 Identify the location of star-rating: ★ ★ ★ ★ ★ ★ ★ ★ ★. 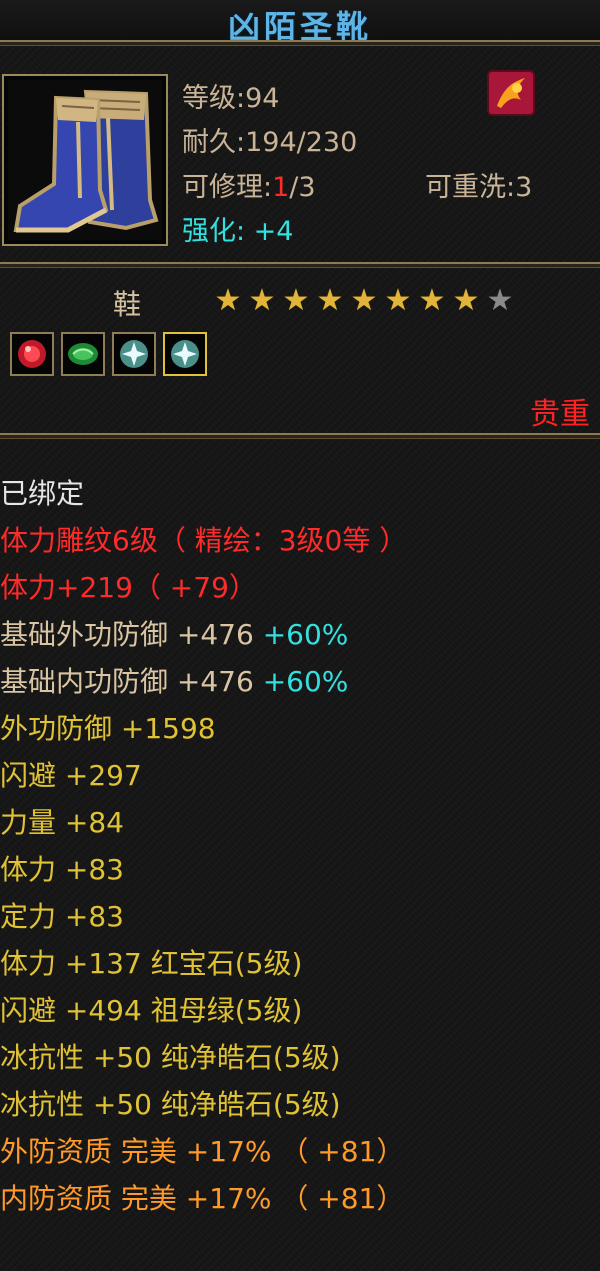
(364, 301).